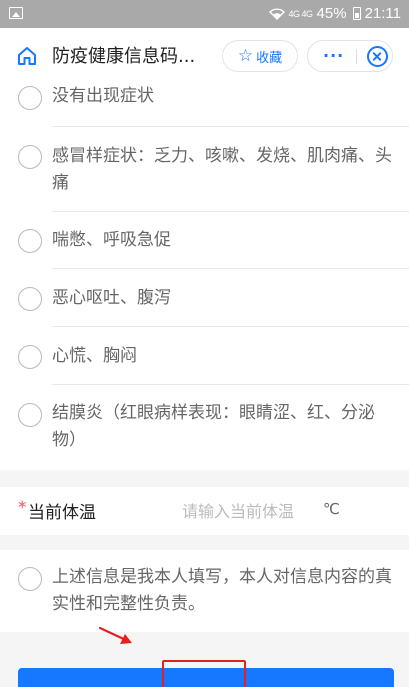 This screenshot has width=409, height=687. I want to click on symptom-option: 结膜炎（红眼病样表现：眼睛涩、红、分泌物）, so click(204, 428).